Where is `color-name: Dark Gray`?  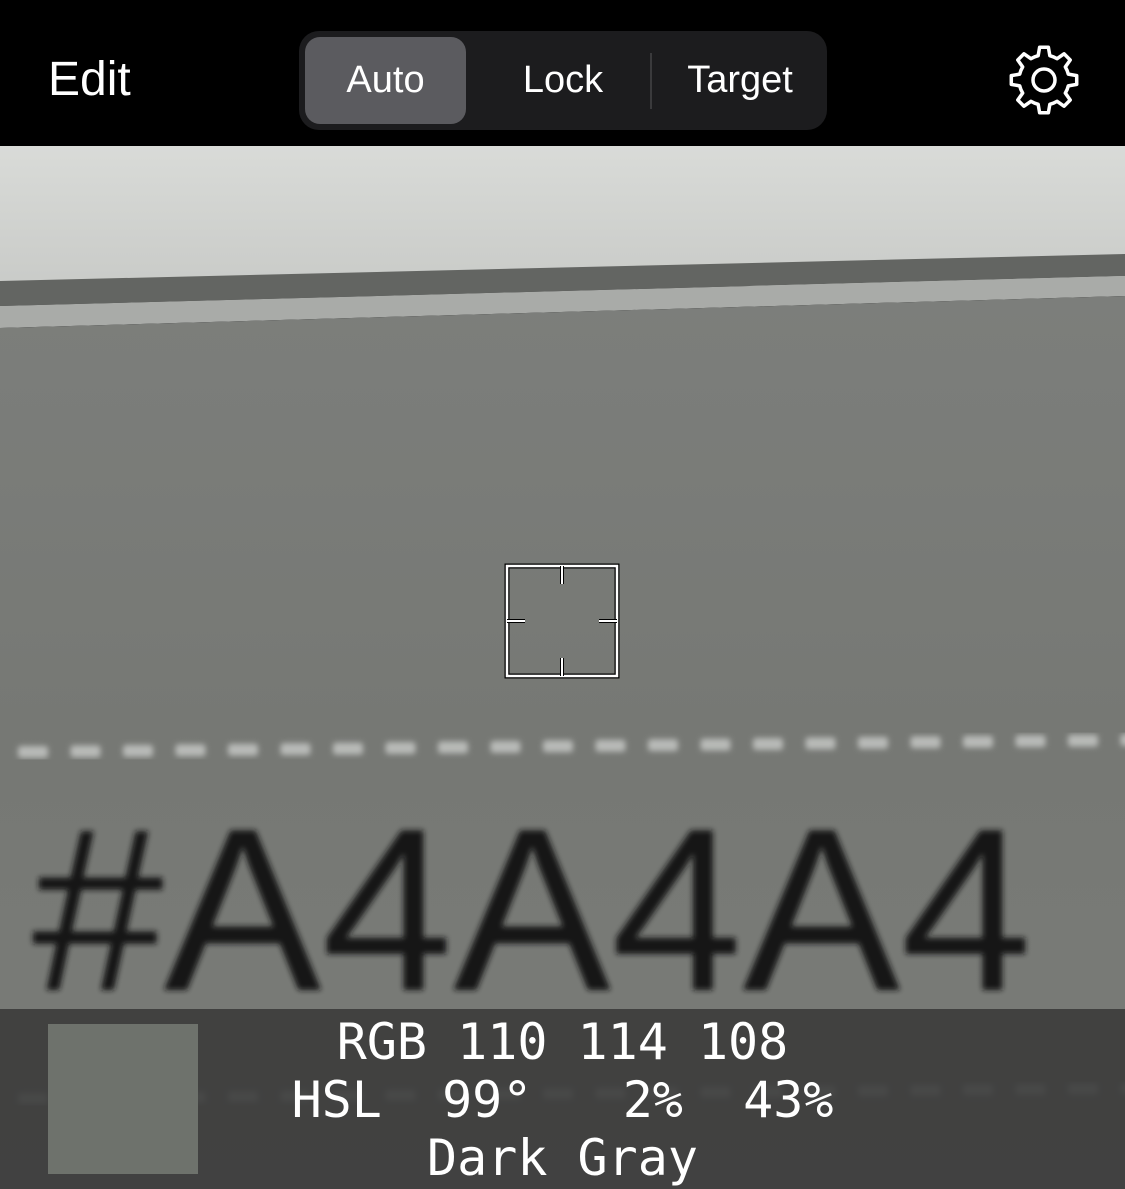
color-name: Dark Gray is located at coordinates (562, 1158).